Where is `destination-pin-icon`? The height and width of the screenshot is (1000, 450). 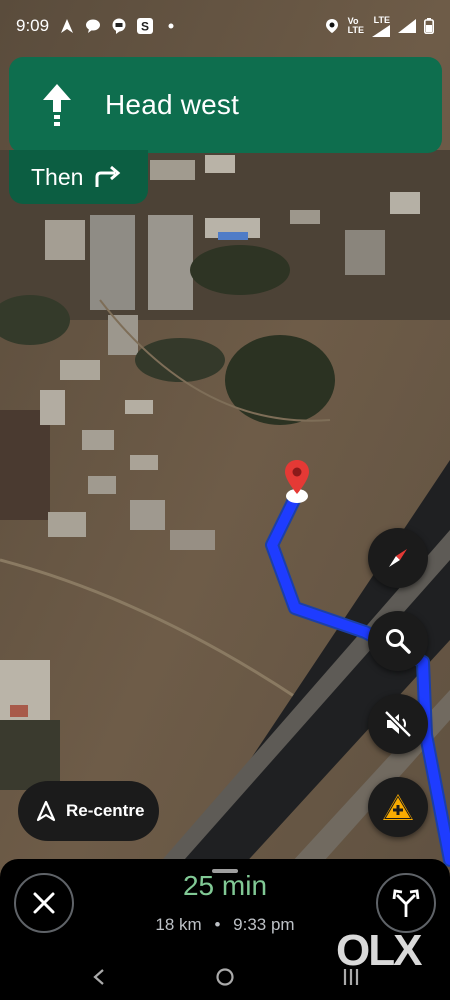
destination-pin-icon is located at coordinates (297, 481).